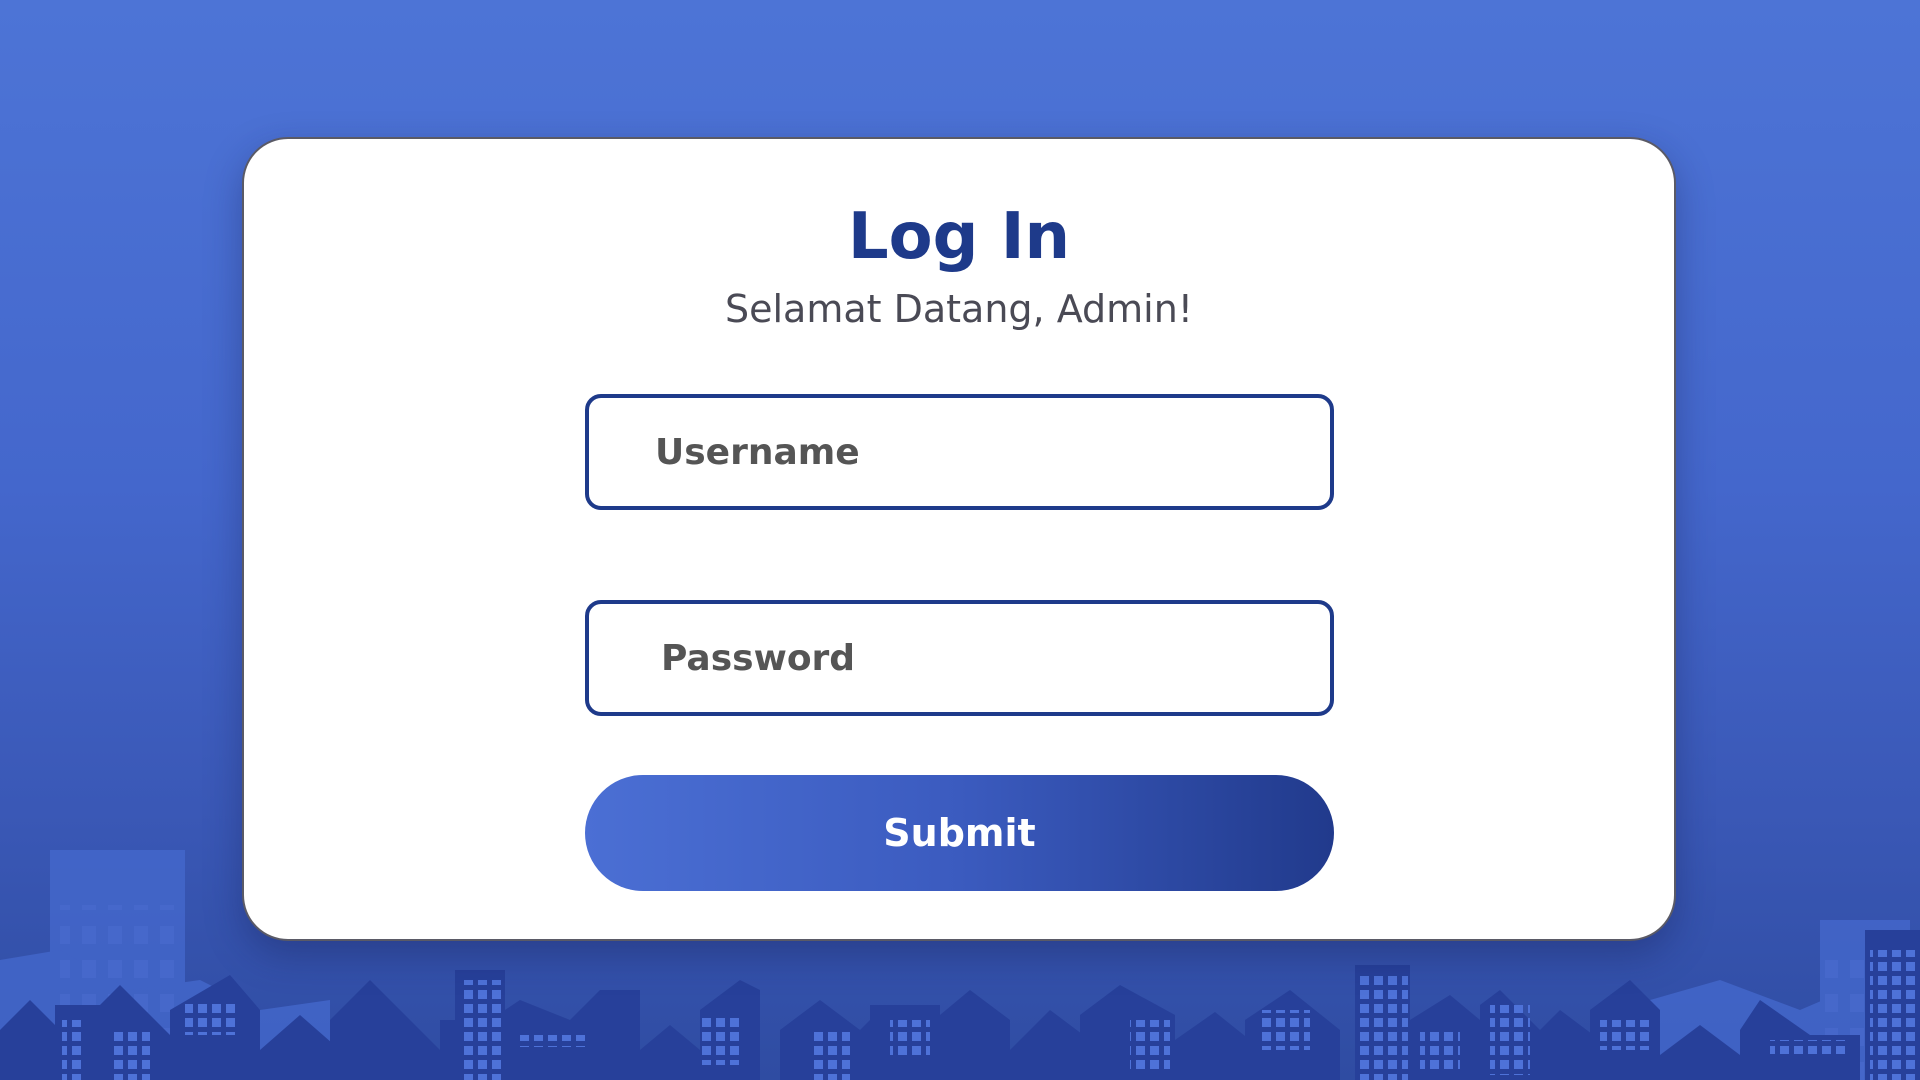  Describe the element at coordinates (959, 237) in the screenshot. I see `page-title: Log In` at that location.